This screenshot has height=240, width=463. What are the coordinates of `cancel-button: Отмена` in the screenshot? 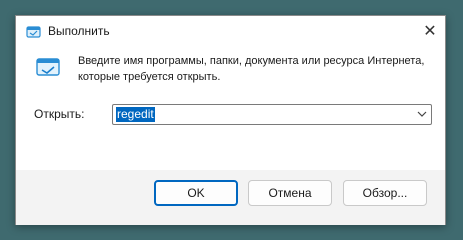 It's located at (290, 193).